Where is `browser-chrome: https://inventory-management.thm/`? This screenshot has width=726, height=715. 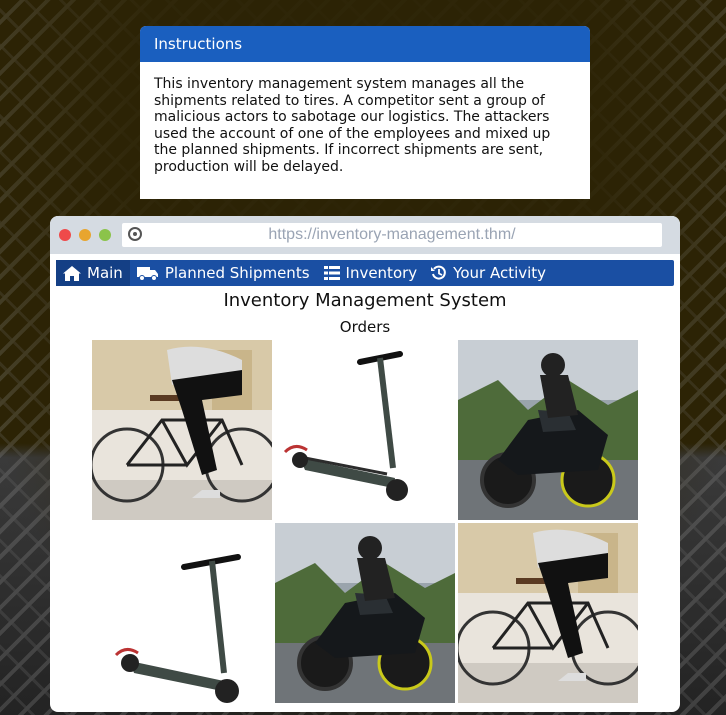 browser-chrome: https://inventory-management.thm/ is located at coordinates (365, 235).